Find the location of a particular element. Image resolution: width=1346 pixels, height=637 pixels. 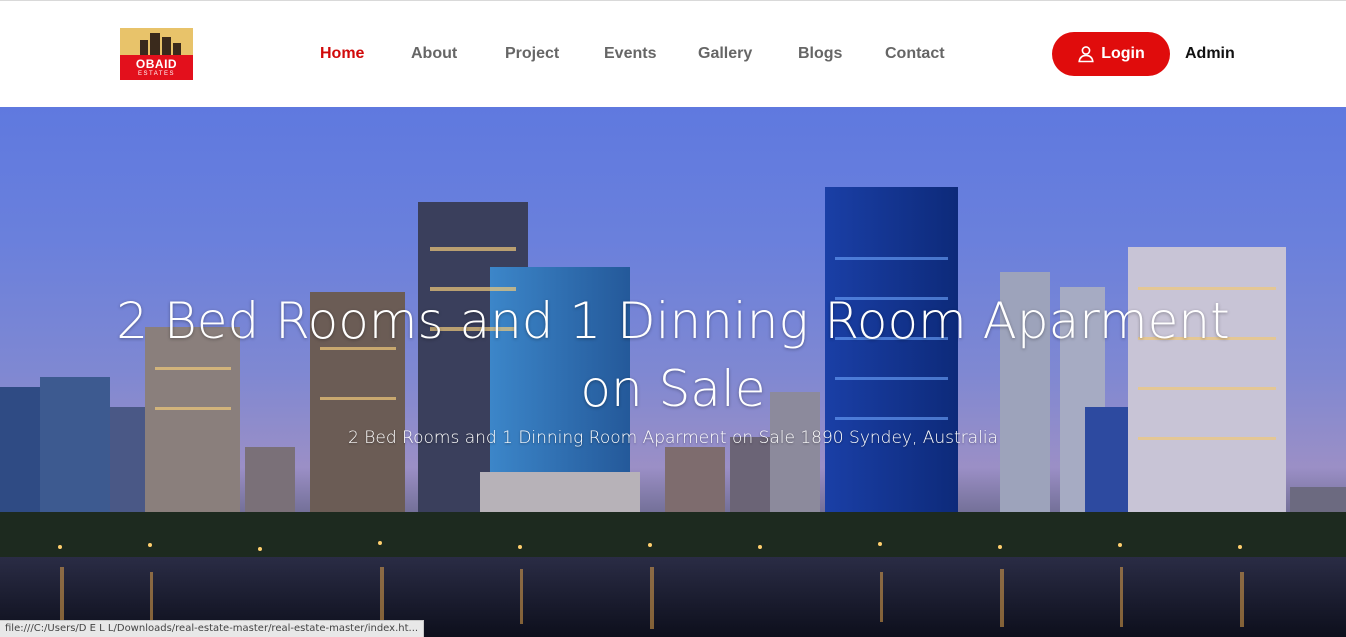

user-icon is located at coordinates (1086, 54).